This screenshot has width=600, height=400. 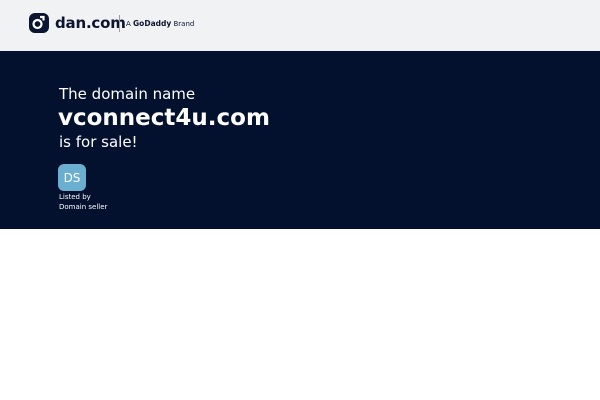 I want to click on brand-name: GoDaddy, so click(x=152, y=23).